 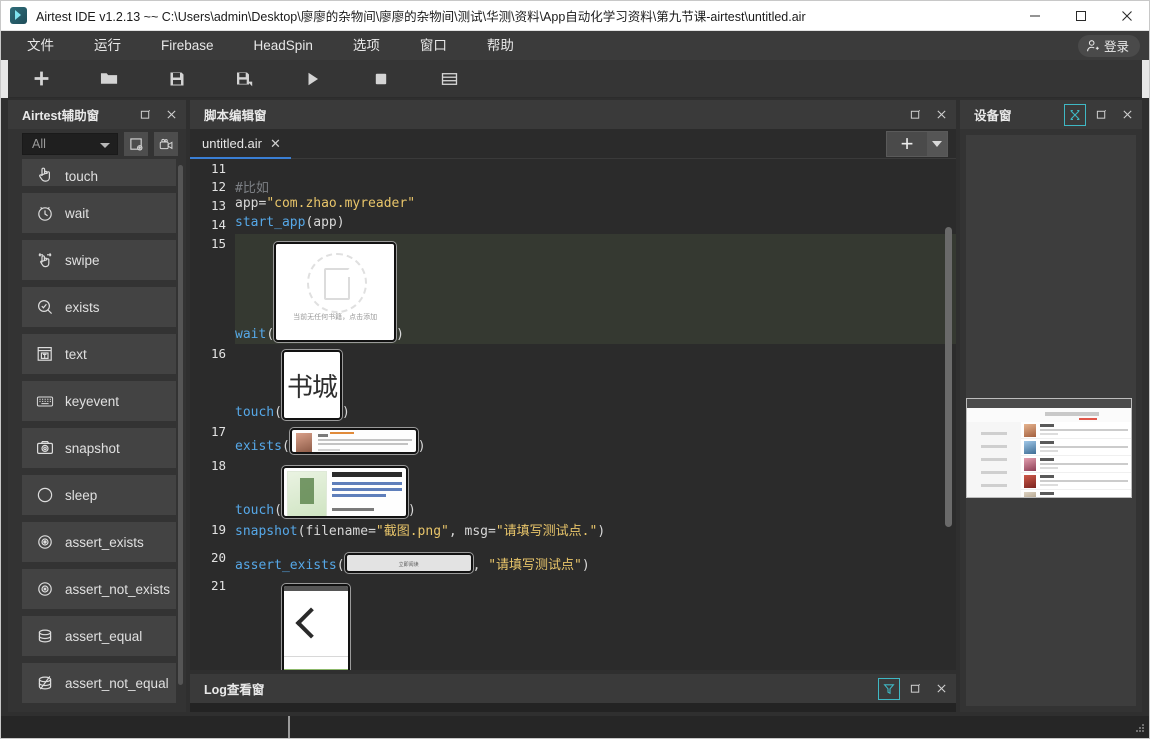 What do you see at coordinates (166, 144) in the screenshot?
I see `record-button` at bounding box center [166, 144].